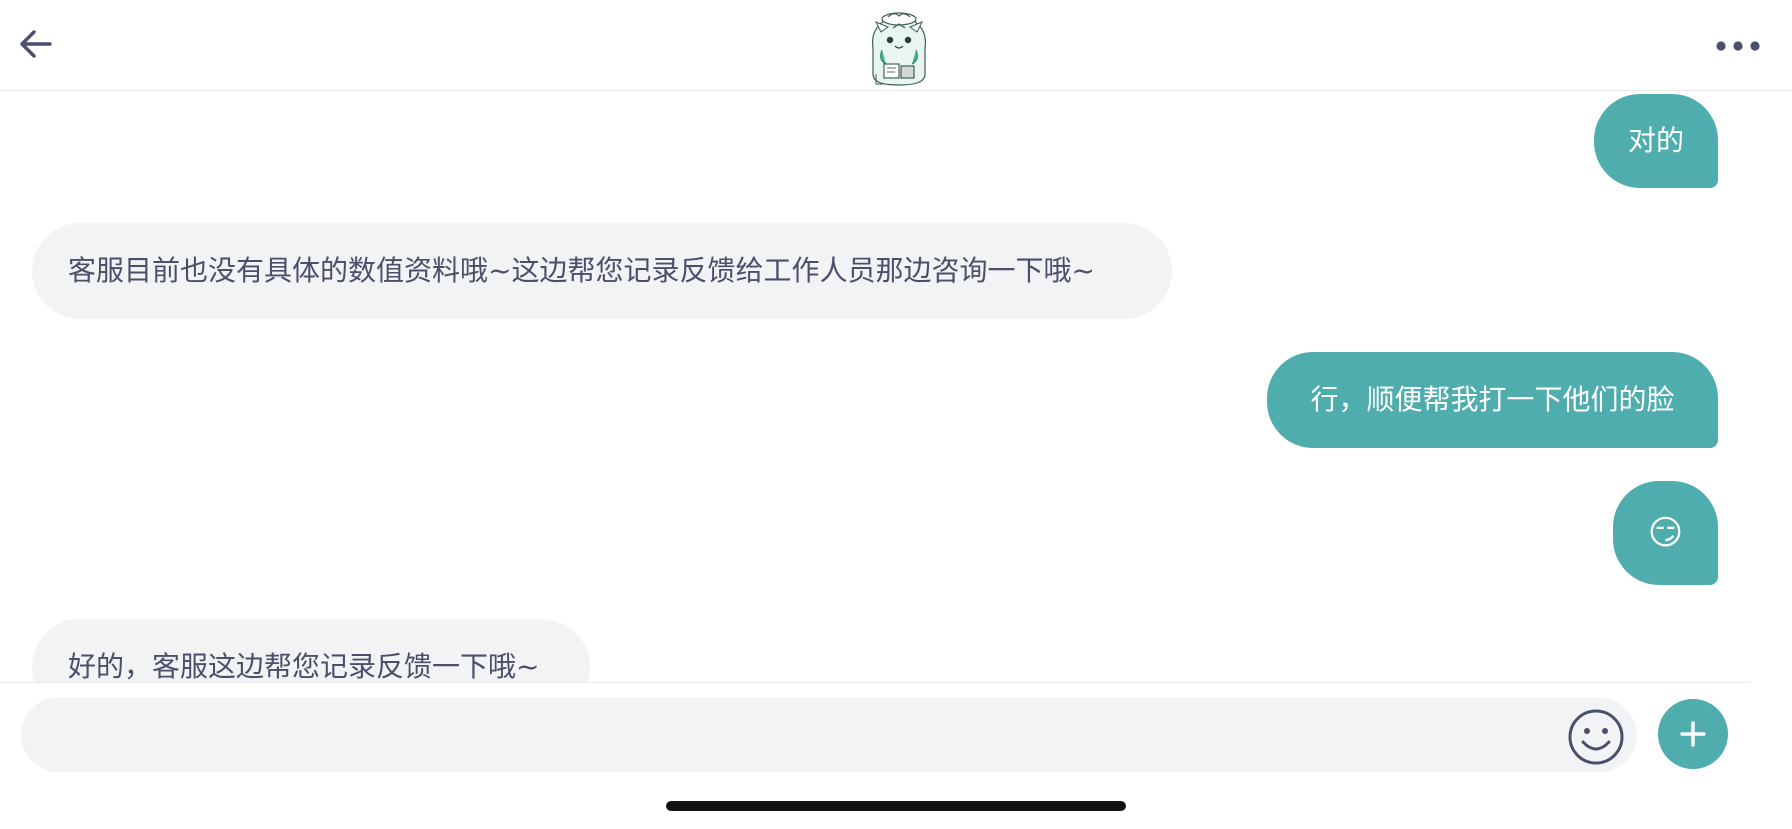 Image resolution: width=1792 pixels, height=829 pixels. I want to click on more-options-button, so click(1738, 46).